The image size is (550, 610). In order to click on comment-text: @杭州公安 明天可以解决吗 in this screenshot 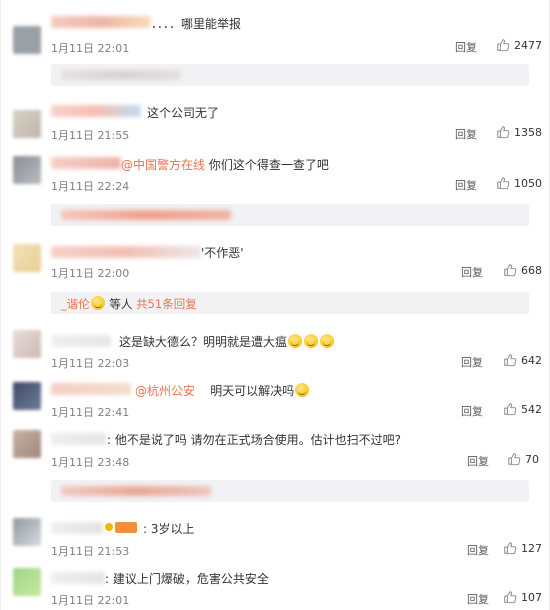, I will do `click(222, 390)`.